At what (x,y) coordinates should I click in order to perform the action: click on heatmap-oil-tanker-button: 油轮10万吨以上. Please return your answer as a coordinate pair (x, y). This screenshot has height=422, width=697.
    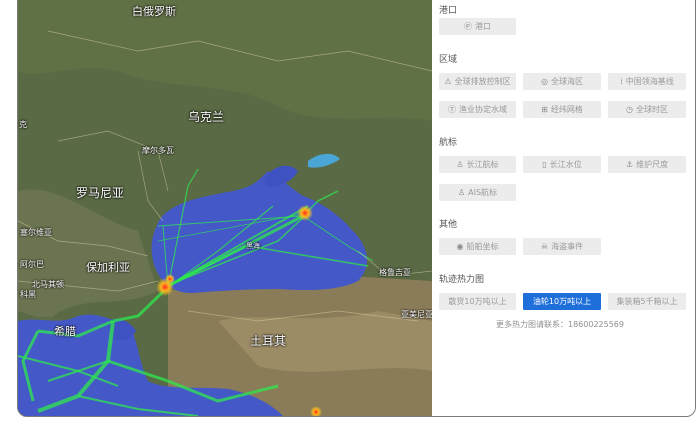
    Looking at the image, I should click on (562, 301).